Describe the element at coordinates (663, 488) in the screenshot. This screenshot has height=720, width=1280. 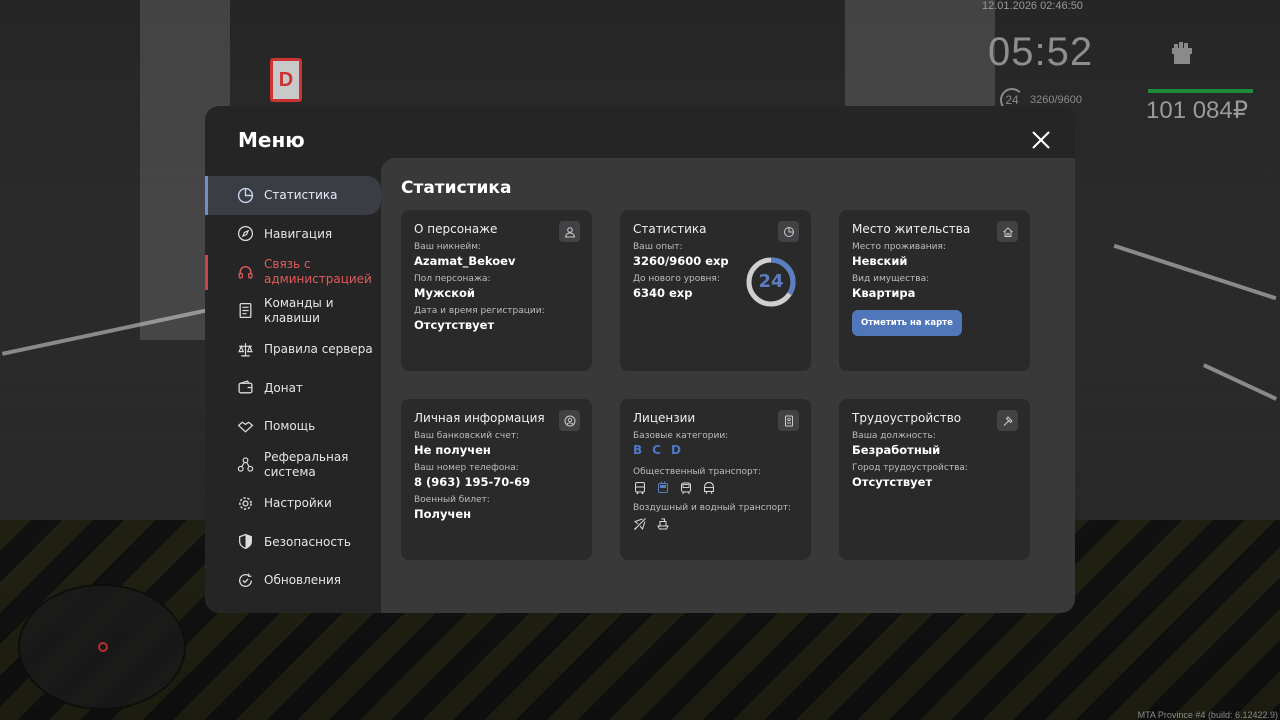
I see `trolleybus-icon` at that location.